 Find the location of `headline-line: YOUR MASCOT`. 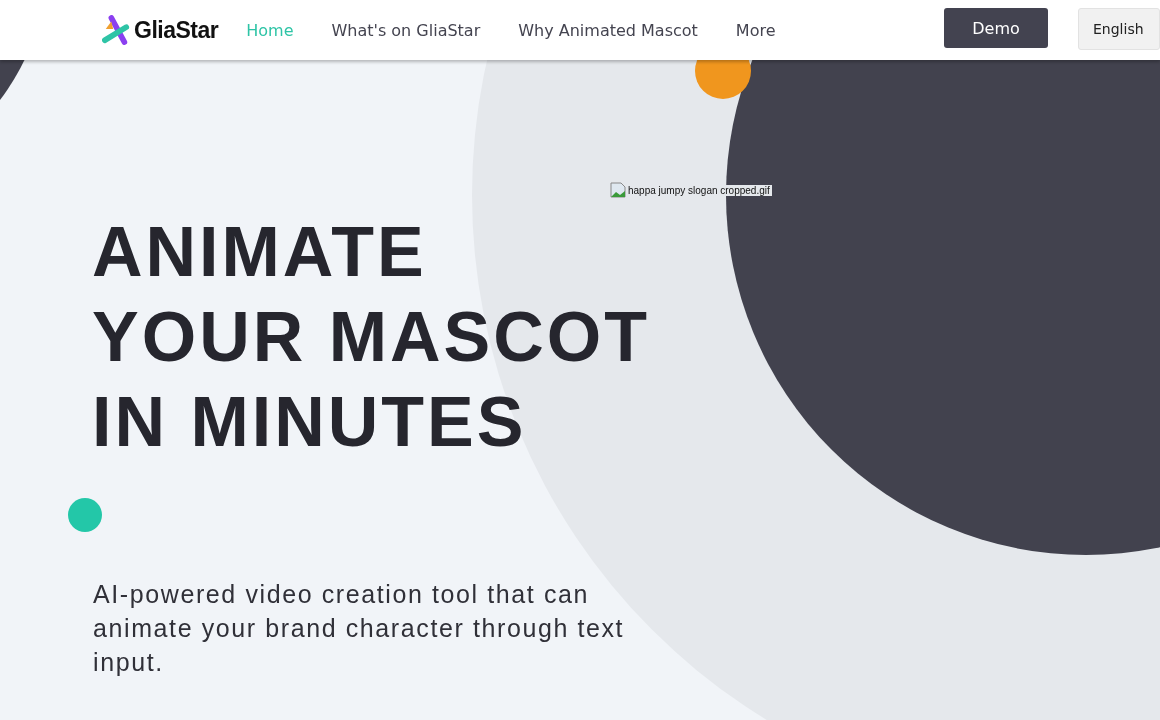

headline-line: YOUR MASCOT is located at coordinates (371, 337).